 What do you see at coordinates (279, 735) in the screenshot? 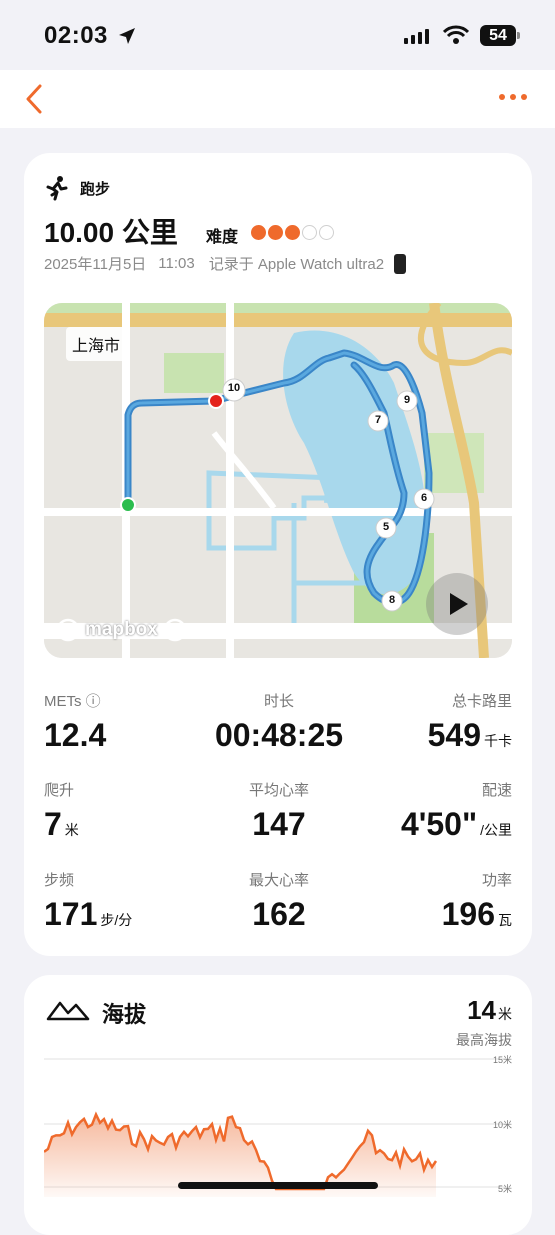
I see `stat-value: 00:48:25` at bounding box center [279, 735].